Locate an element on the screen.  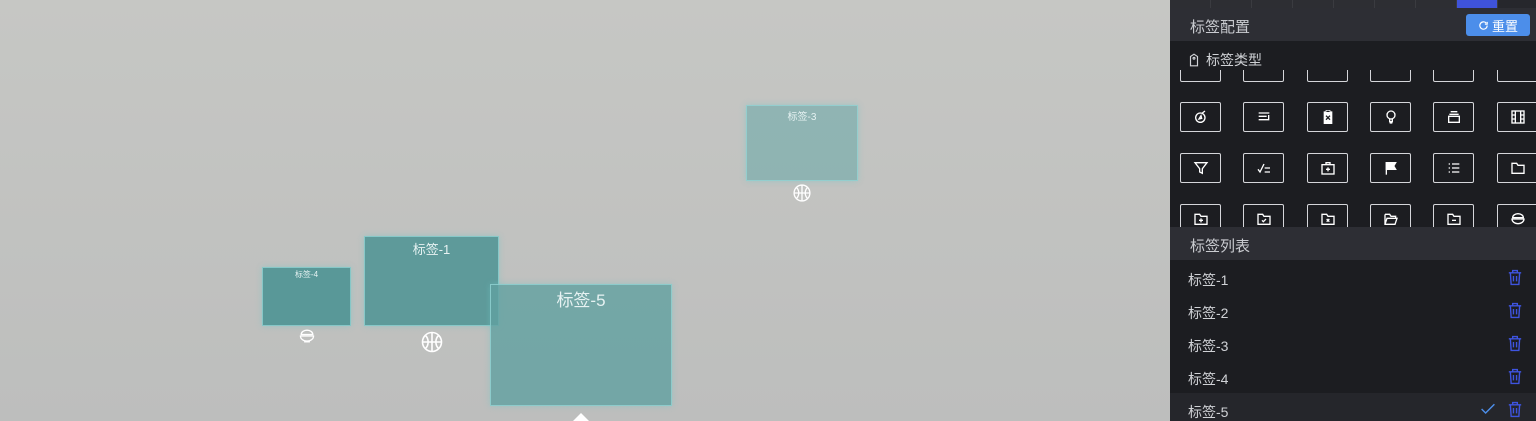
checkmark-icon is located at coordinates (1488, 409).